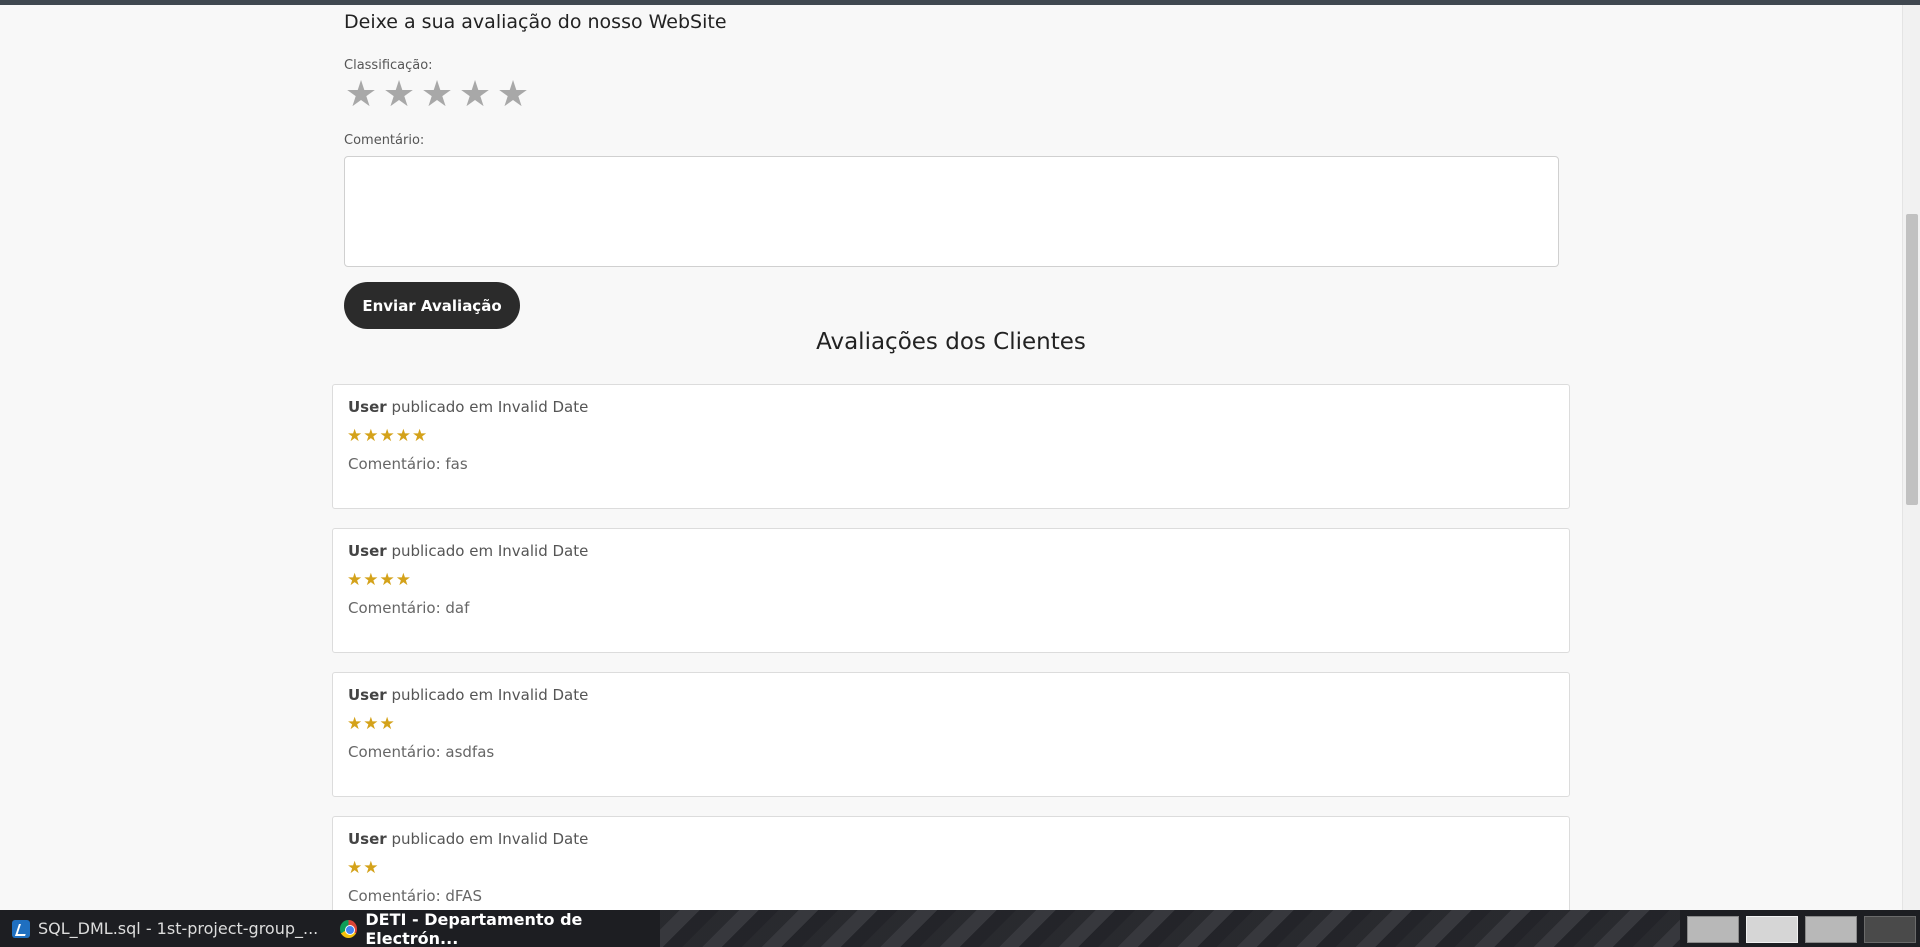  I want to click on submit-review-button: Enviar Avaliação, so click(432, 305).